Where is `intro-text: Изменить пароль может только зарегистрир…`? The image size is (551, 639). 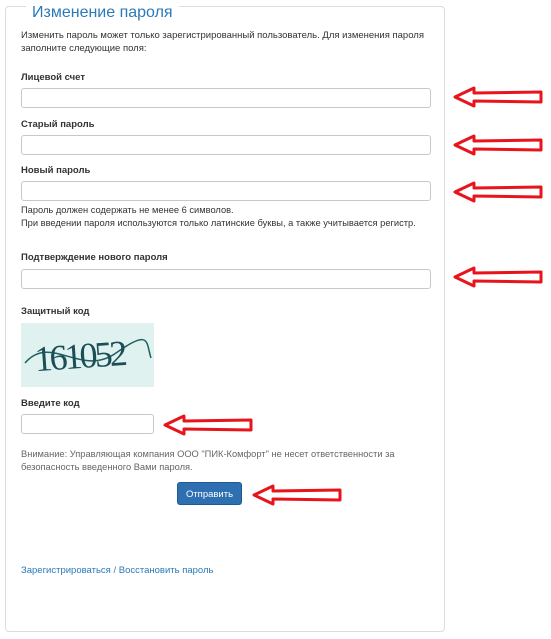
intro-text: Изменить пароль может только зарегистрир… is located at coordinates (222, 42).